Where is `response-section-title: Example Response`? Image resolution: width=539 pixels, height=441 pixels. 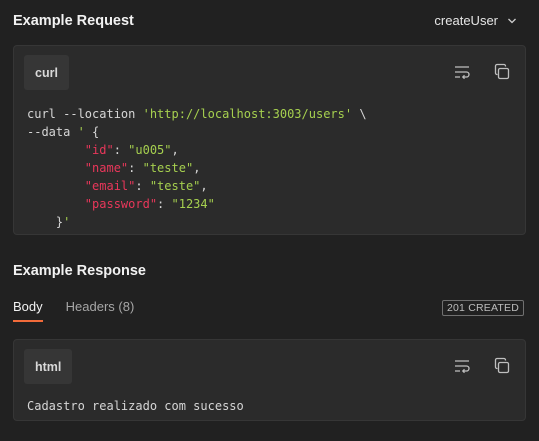 response-section-title: Example Response is located at coordinates (79, 271).